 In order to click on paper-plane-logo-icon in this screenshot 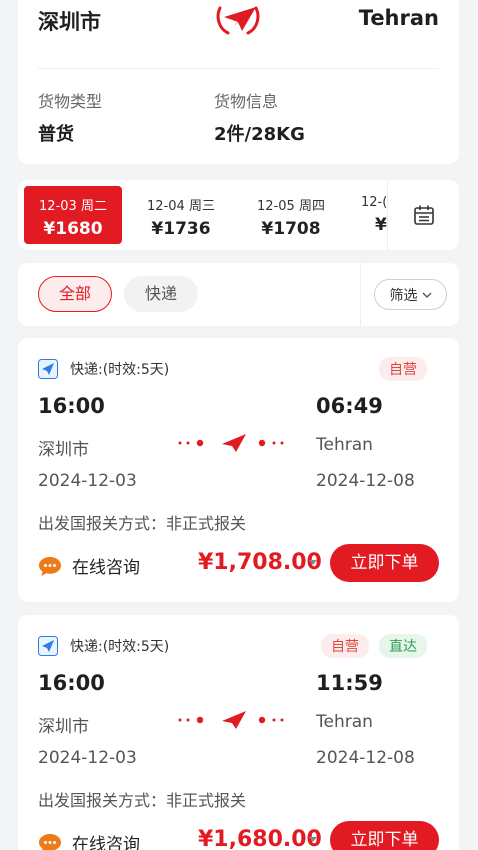, I will do `click(238, 20)`.